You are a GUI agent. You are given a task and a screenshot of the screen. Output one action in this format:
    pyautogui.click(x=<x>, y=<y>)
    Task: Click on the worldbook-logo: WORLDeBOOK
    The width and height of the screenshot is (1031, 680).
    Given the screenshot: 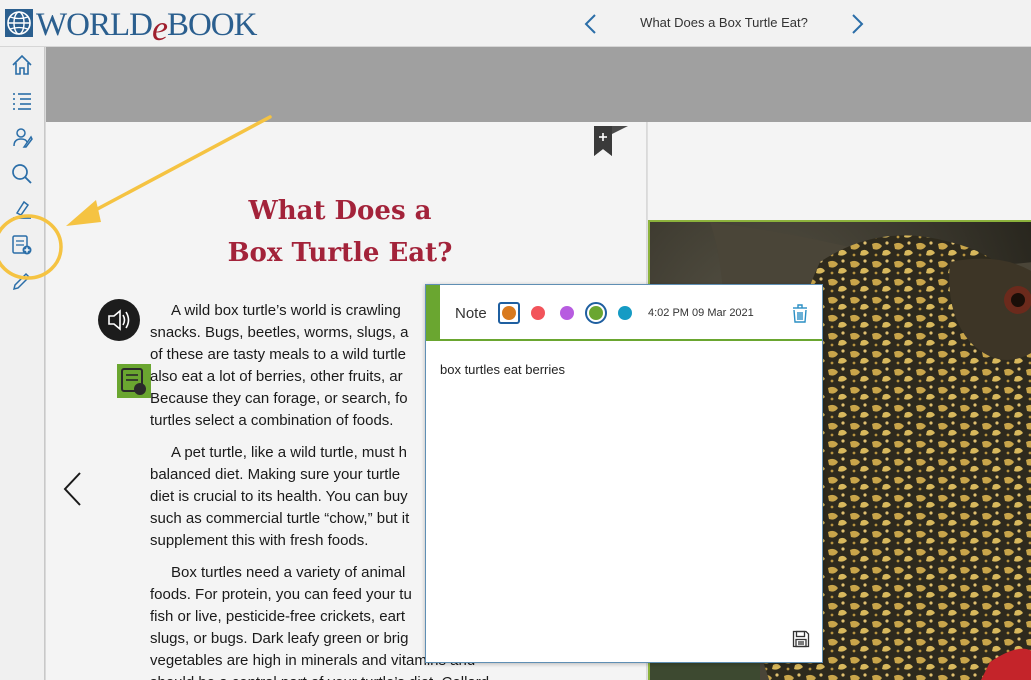 What is the action you would take?
    pyautogui.click(x=131, y=25)
    